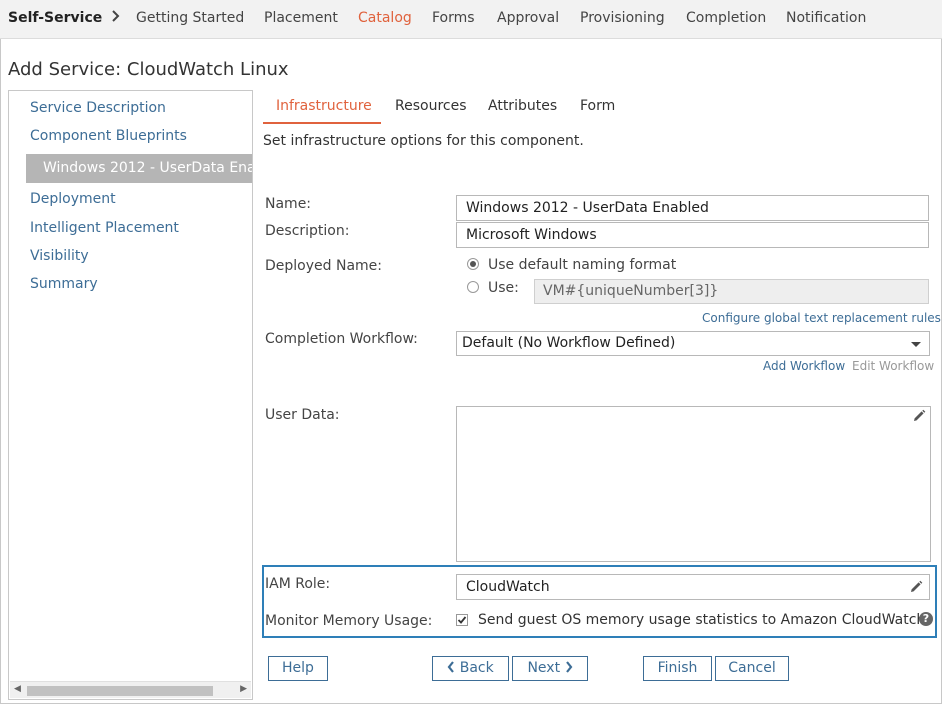 The image size is (942, 704). Describe the element at coordinates (821, 318) in the screenshot. I see `configure-replacement-rules-link: Configure global text replacement rules` at that location.